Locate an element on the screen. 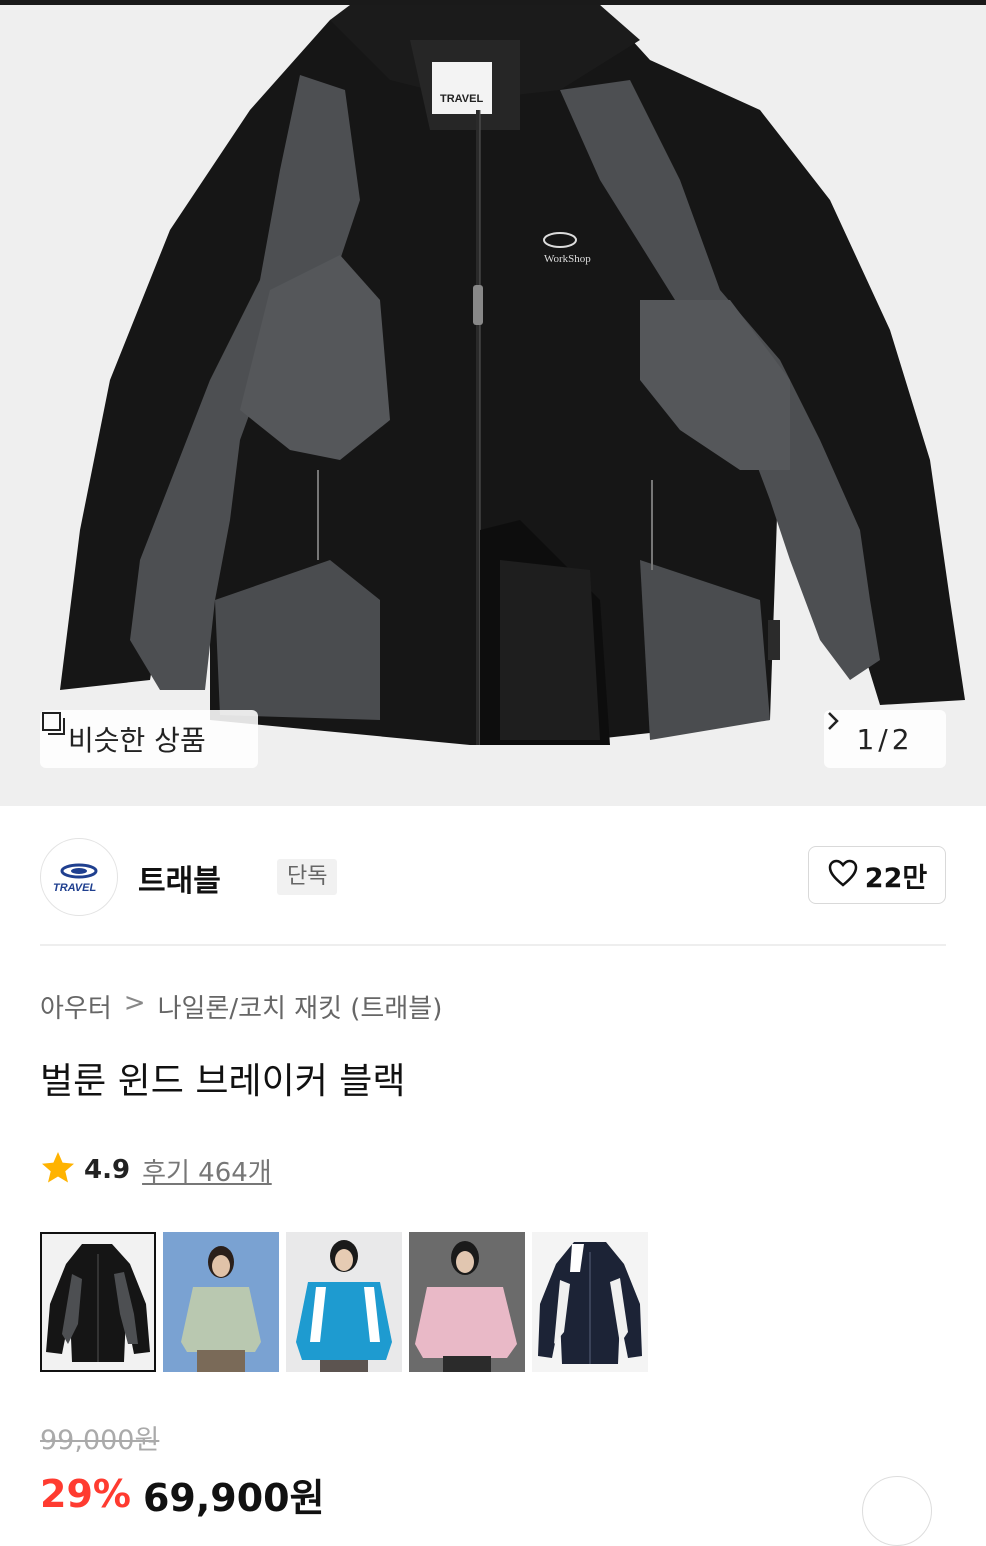 The image size is (986, 1546). rating-row: 4.9 후기 464개 is located at coordinates (156, 1170).